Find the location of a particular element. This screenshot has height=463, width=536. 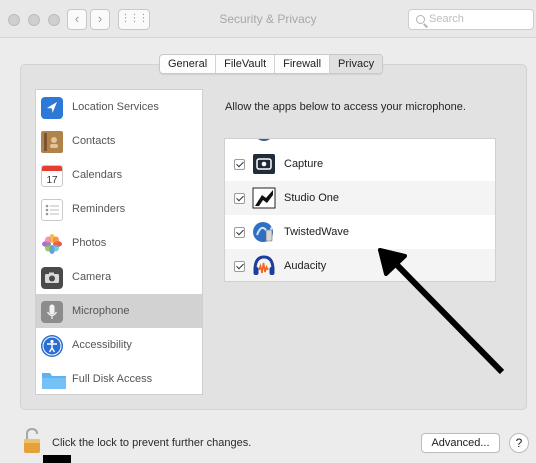

annotation-arrow is located at coordinates (441, 311).